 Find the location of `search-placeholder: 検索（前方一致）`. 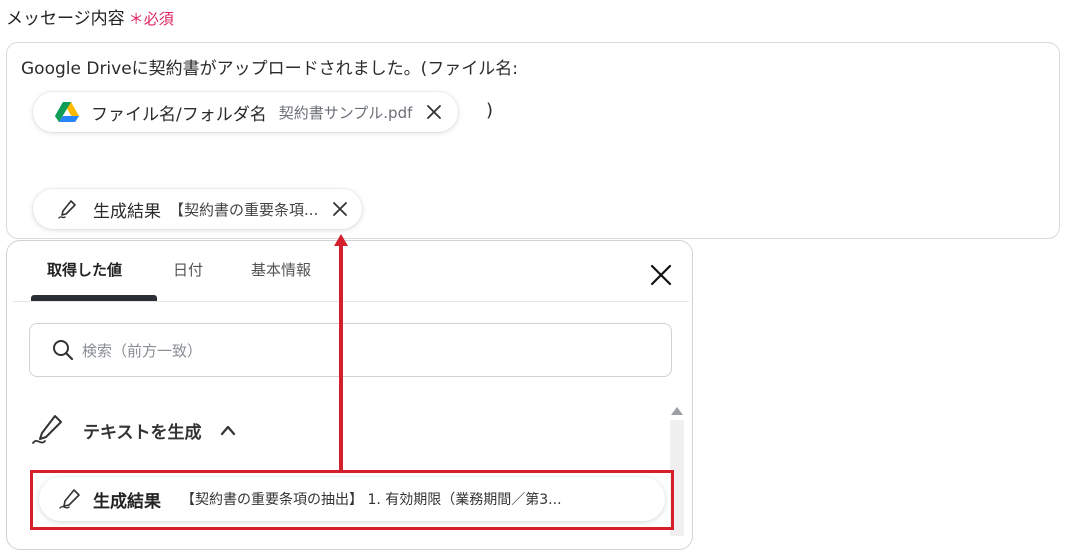

search-placeholder: 検索（前方一致） is located at coordinates (142, 350).